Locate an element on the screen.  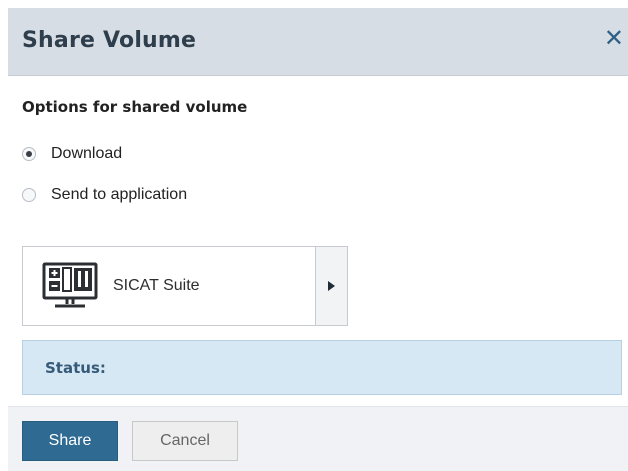
download-option: Download is located at coordinates (72, 154).